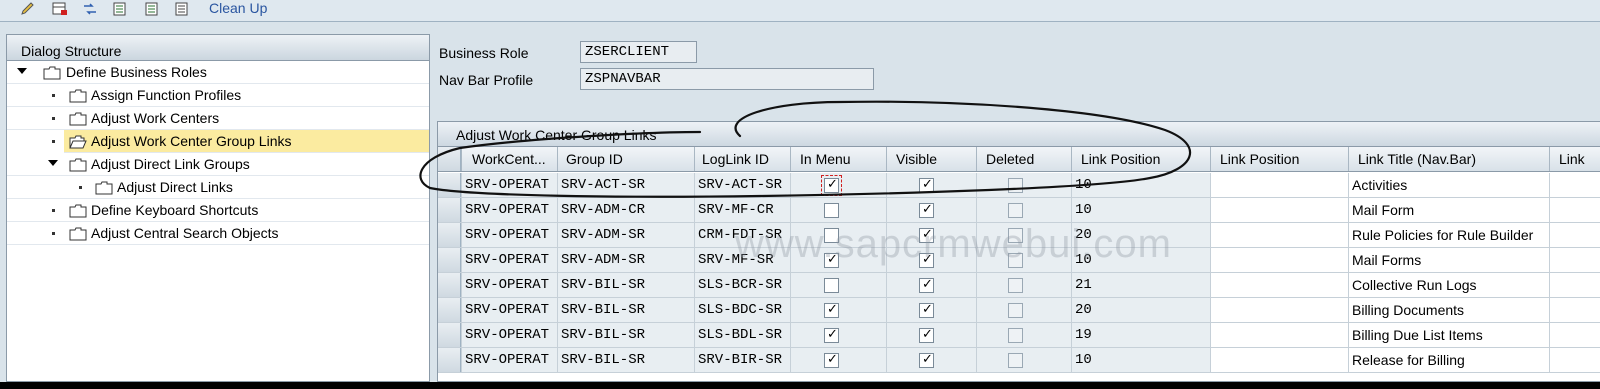 Image resolution: width=1600 pixels, height=389 pixels. What do you see at coordinates (218, 210) in the screenshot?
I see `tree-item-define-keyboard-shortcuts: Define Keyboard Shortcuts` at bounding box center [218, 210].